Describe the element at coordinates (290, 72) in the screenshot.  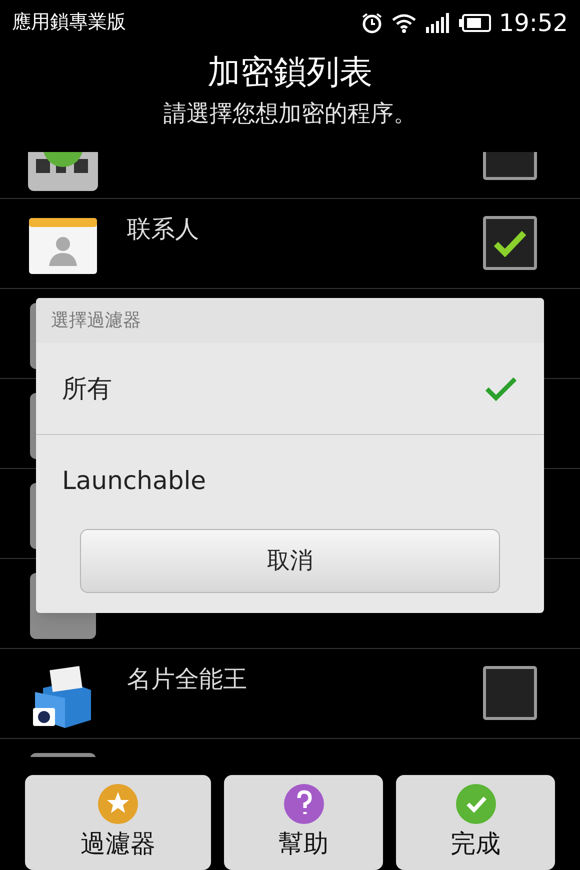
I see `page-title: 加密鎖列表` at that location.